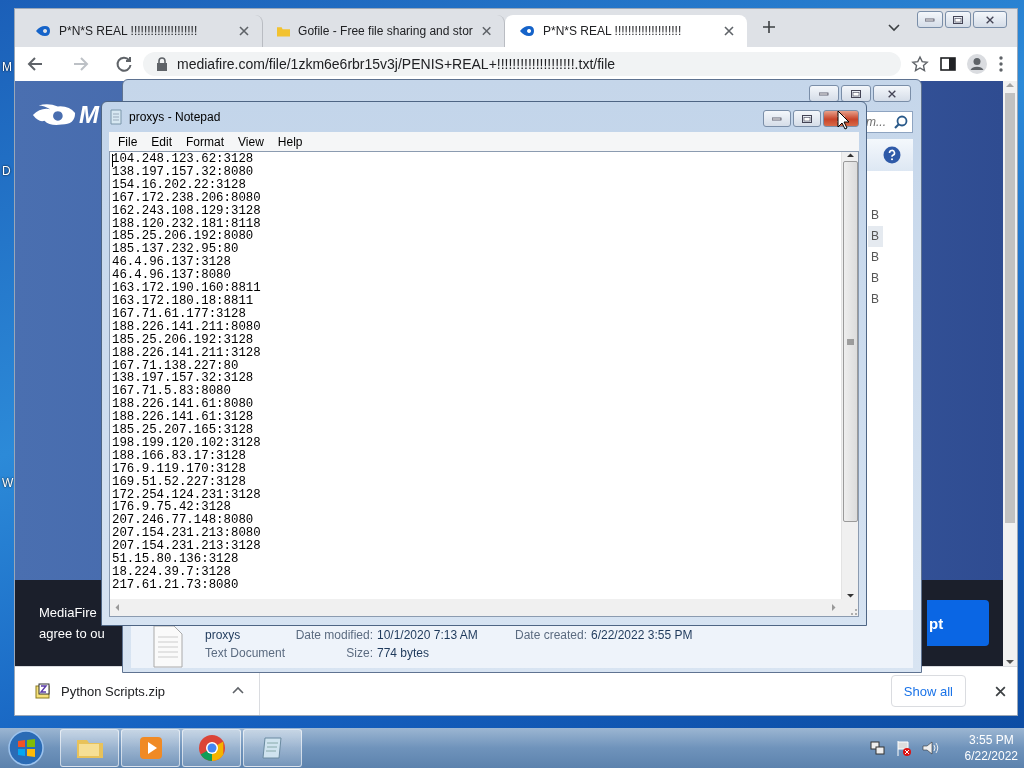  Describe the element at coordinates (223, 636) in the screenshot. I see `file-name: proxys` at that location.